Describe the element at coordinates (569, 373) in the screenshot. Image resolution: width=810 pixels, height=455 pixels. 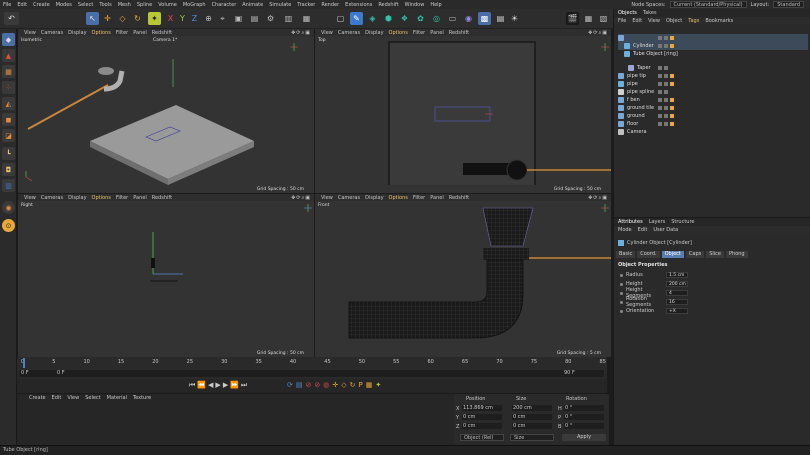
I see `end-frame: 90 F` at that location.